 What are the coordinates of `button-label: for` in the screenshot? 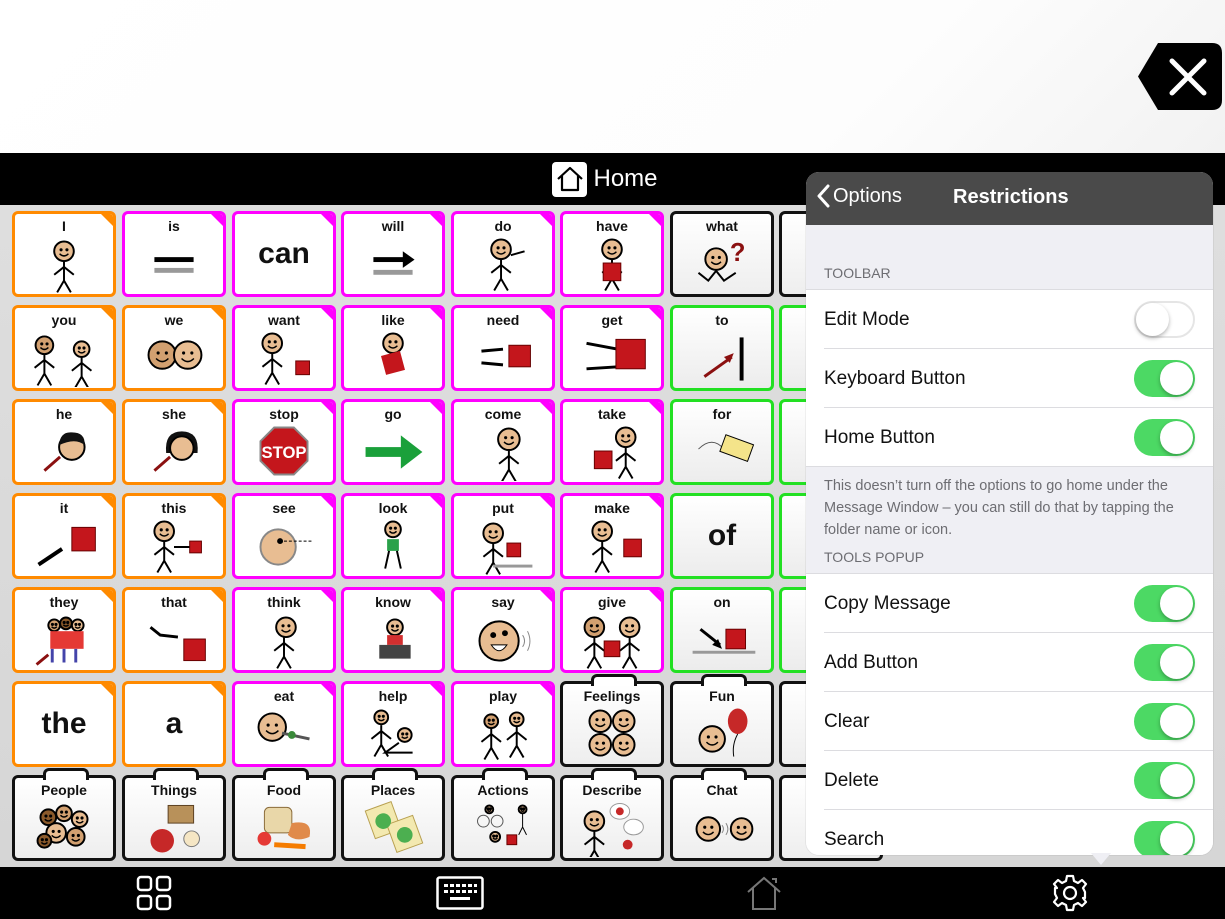 It's located at (722, 414).